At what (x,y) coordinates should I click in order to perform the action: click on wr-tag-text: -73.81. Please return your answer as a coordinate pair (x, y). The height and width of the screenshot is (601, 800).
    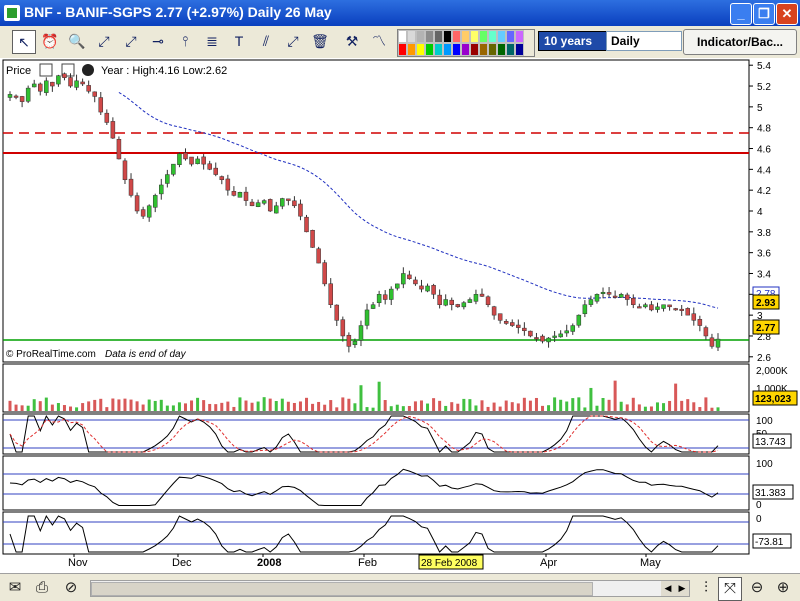
    Looking at the image, I should click on (769, 542).